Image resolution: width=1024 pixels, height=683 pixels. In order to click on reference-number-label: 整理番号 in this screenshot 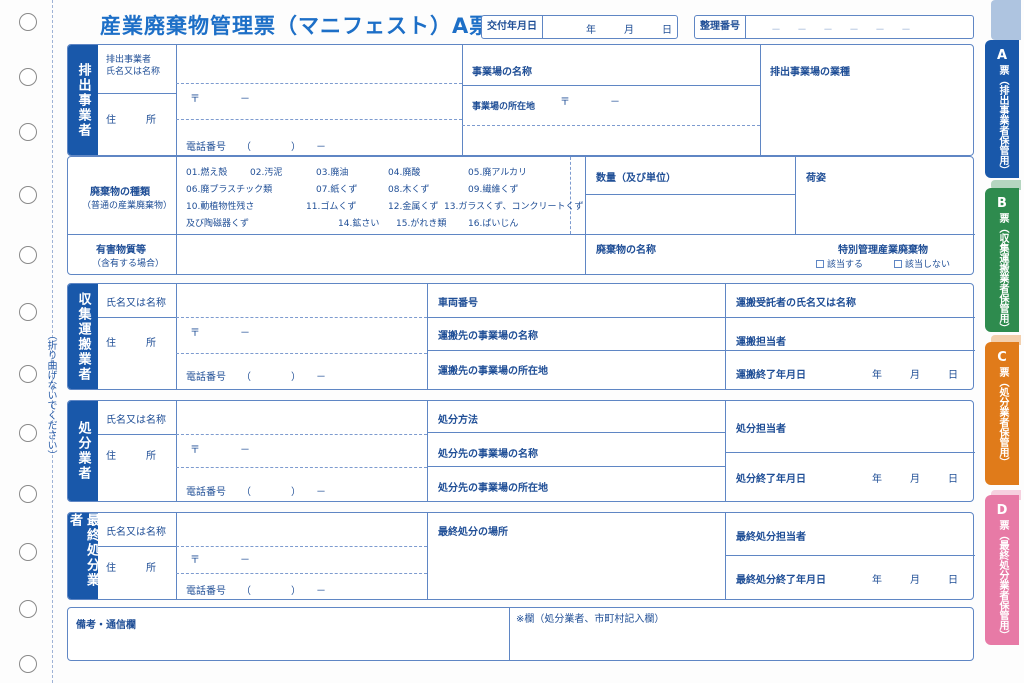, I will do `click(720, 27)`.